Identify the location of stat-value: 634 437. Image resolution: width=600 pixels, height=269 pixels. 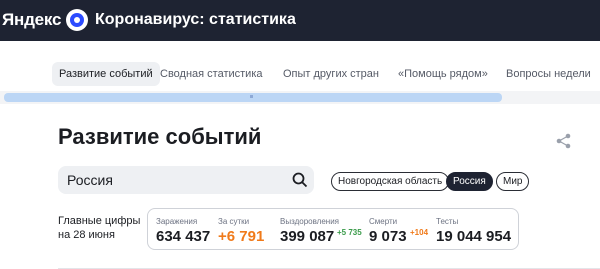
(183, 236).